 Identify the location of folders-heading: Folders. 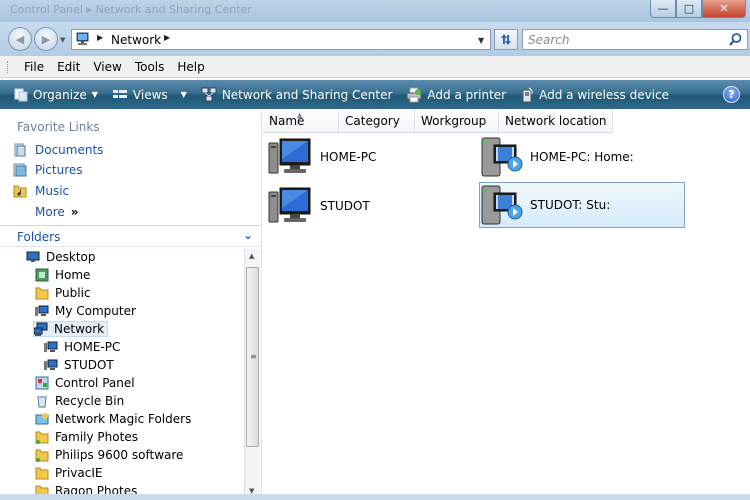
(39, 237).